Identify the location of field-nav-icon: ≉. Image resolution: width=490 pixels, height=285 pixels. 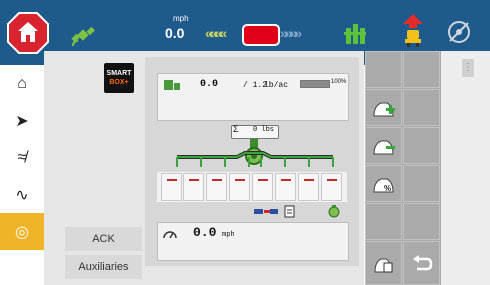
(22, 157).